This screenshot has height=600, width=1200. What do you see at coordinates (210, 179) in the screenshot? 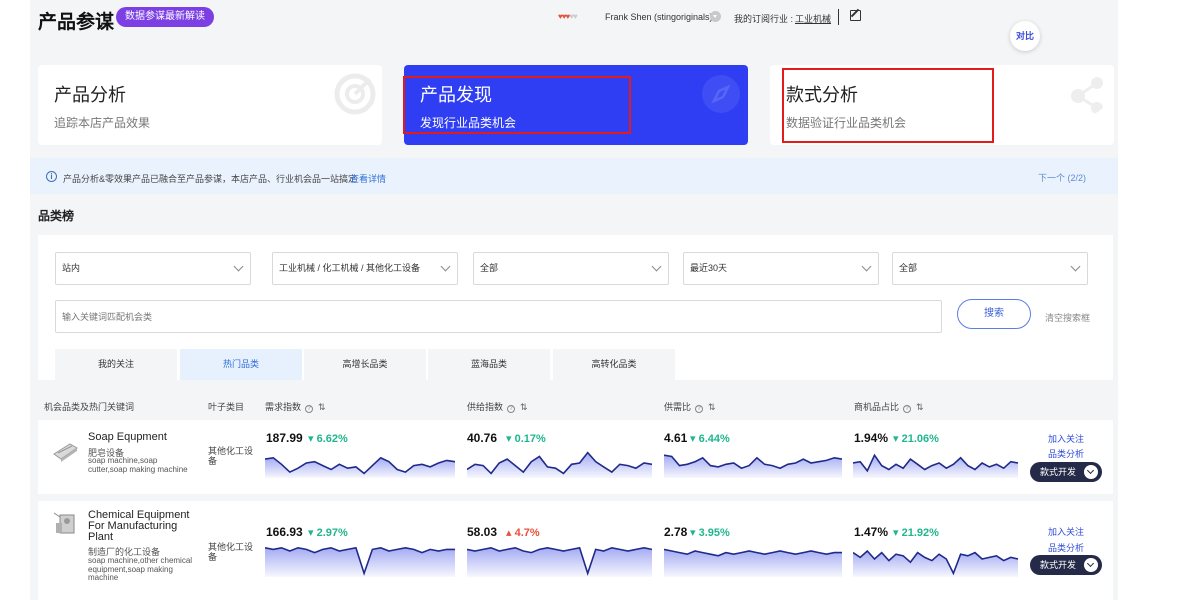
I see `info-text: 产品分析&零效果产品已融合至产品参谋，本店产品、行业机会品一站搞定` at bounding box center [210, 179].